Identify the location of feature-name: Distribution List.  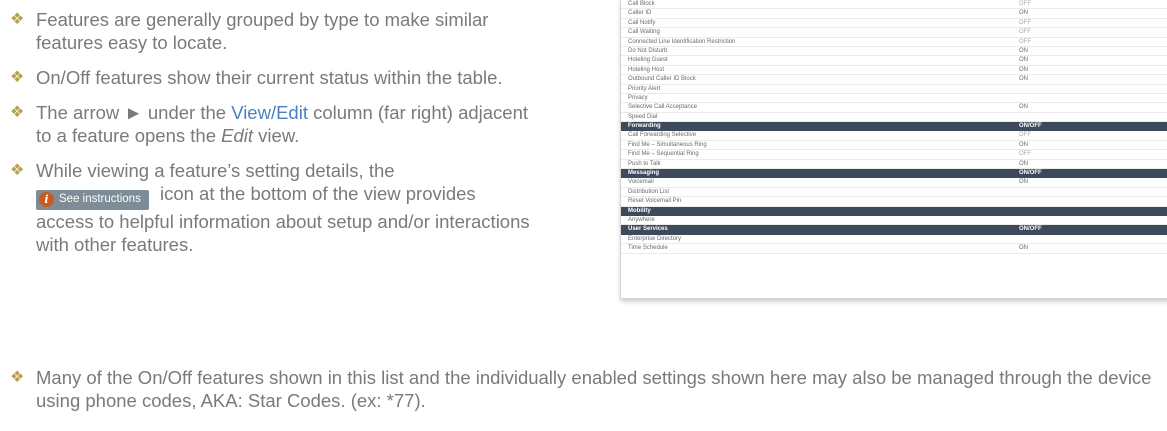
(649, 191).